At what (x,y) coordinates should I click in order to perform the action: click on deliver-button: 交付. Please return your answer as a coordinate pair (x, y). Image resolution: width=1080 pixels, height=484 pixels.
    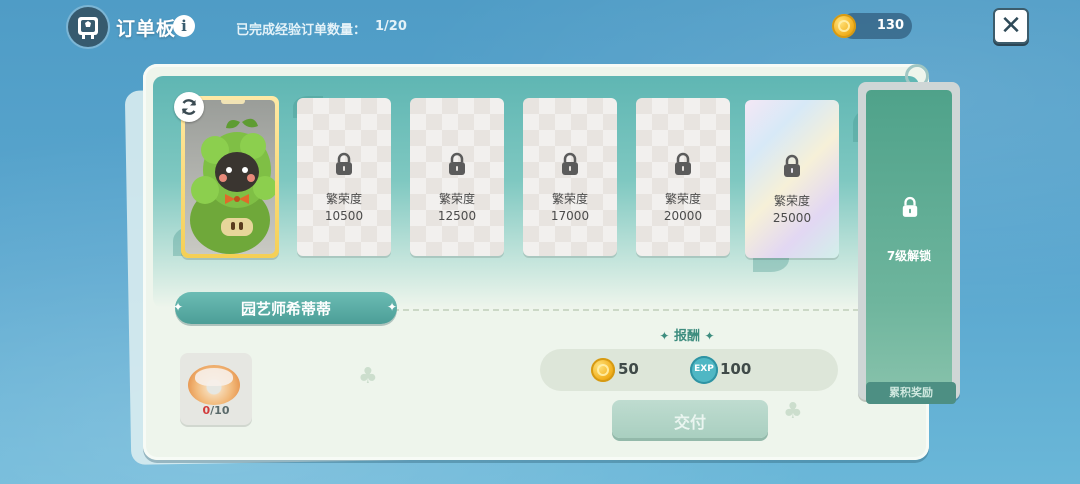
    Looking at the image, I should click on (690, 419).